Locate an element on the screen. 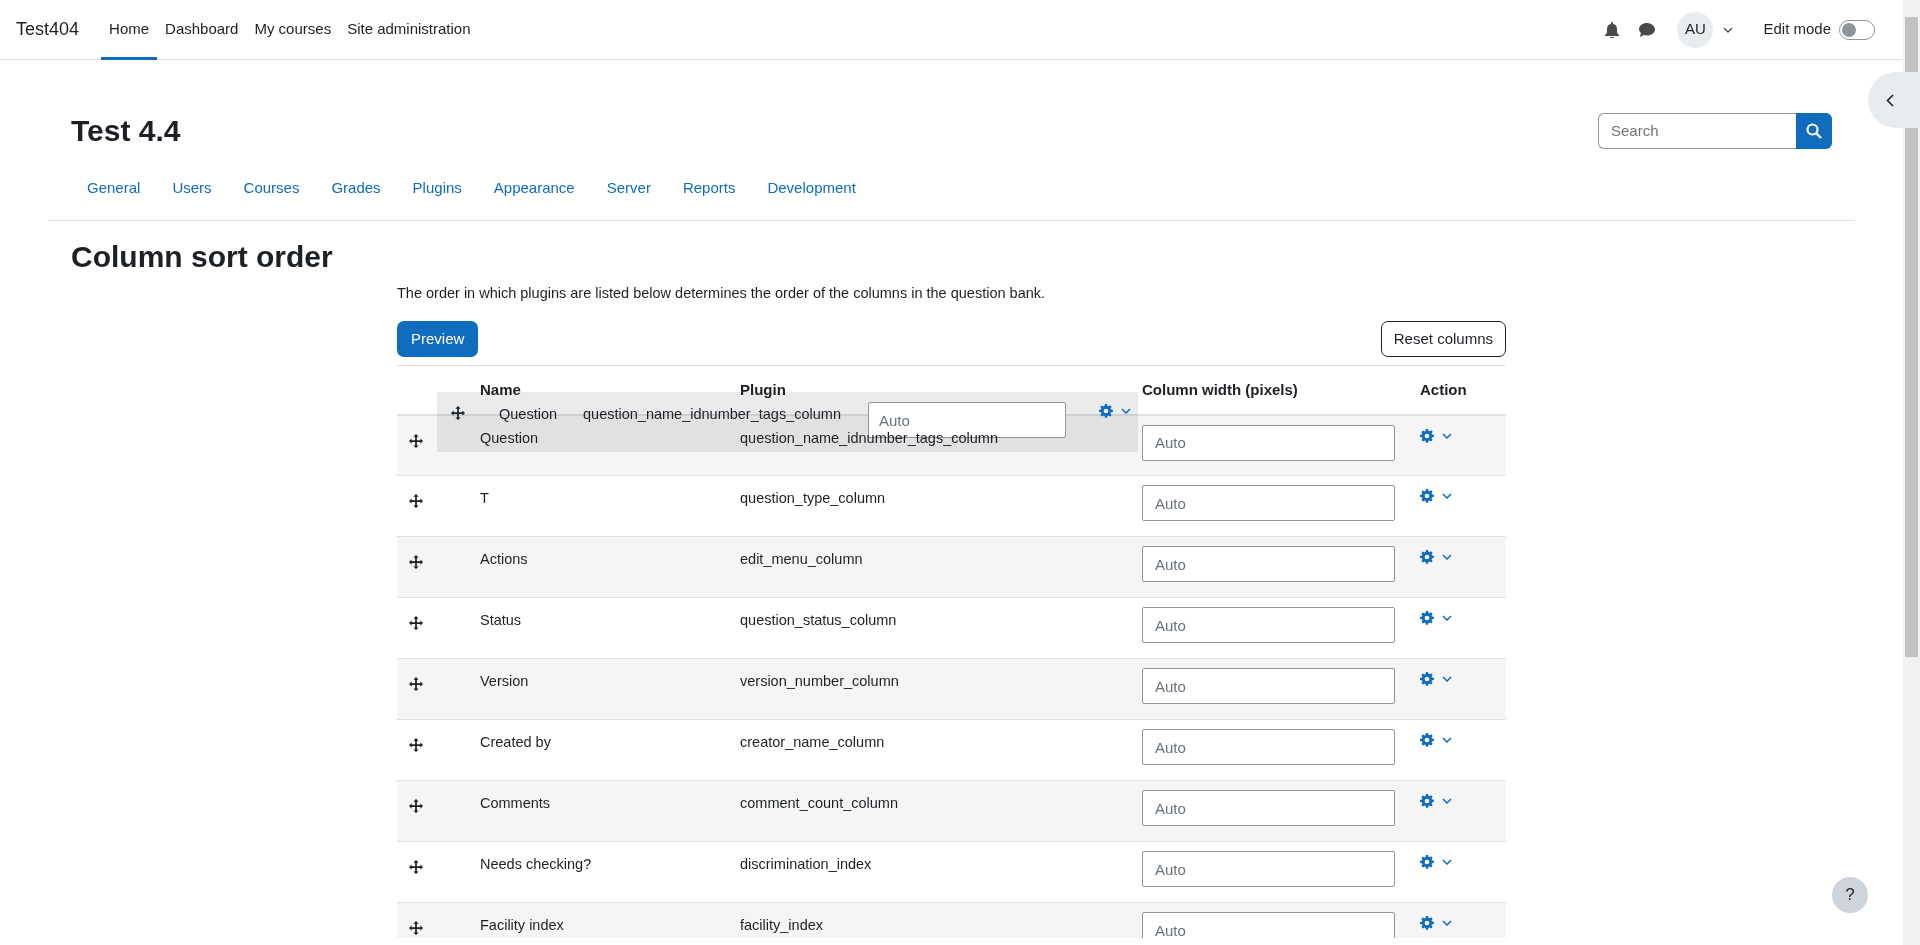 The image size is (1920, 945). admin-tab: Development is located at coordinates (811, 188).